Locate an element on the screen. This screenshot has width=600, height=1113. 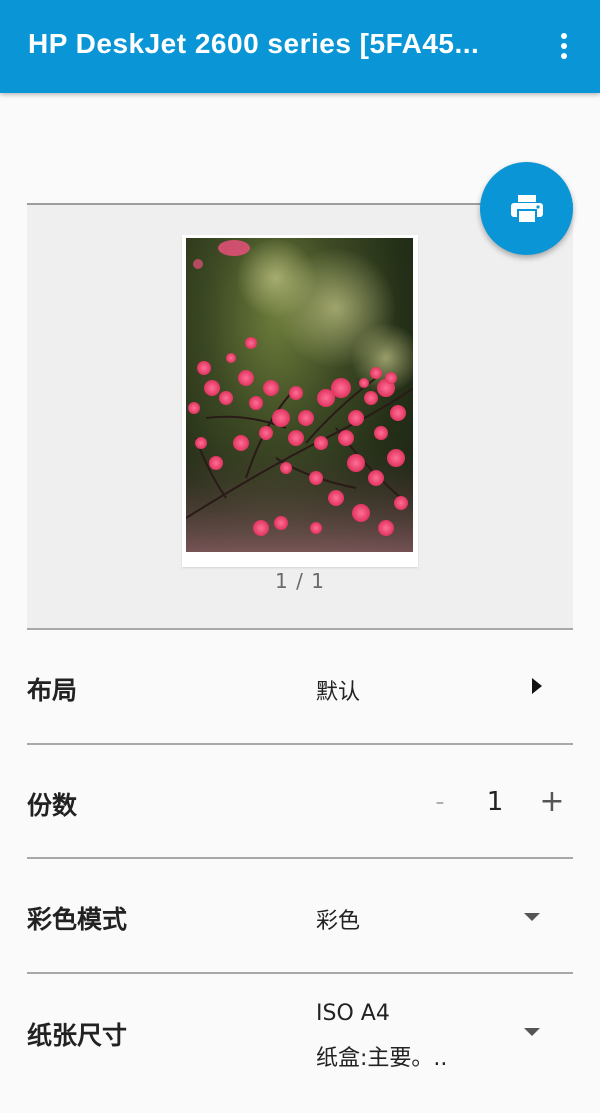
page-counter: 1 / 1 is located at coordinates (300, 581).